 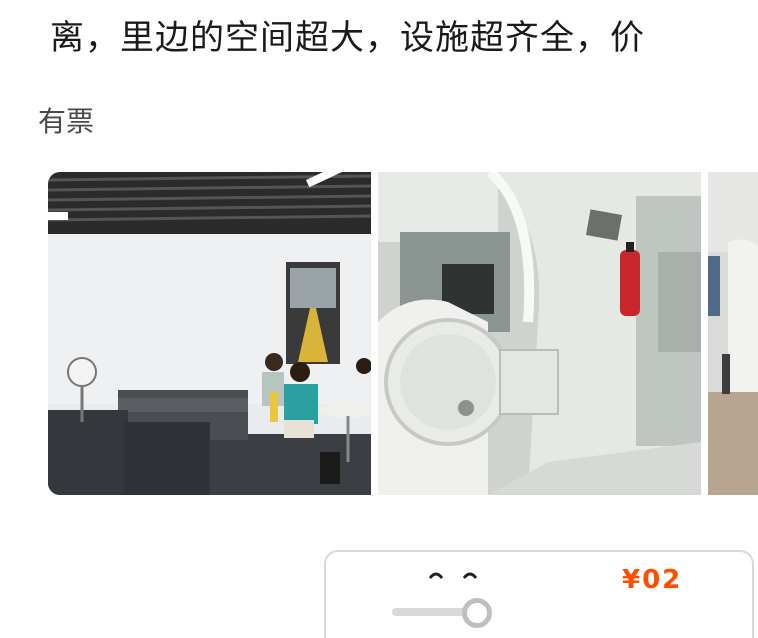 What do you see at coordinates (733, 333) in the screenshot?
I see `capsule-corridor-photo` at bounding box center [733, 333].